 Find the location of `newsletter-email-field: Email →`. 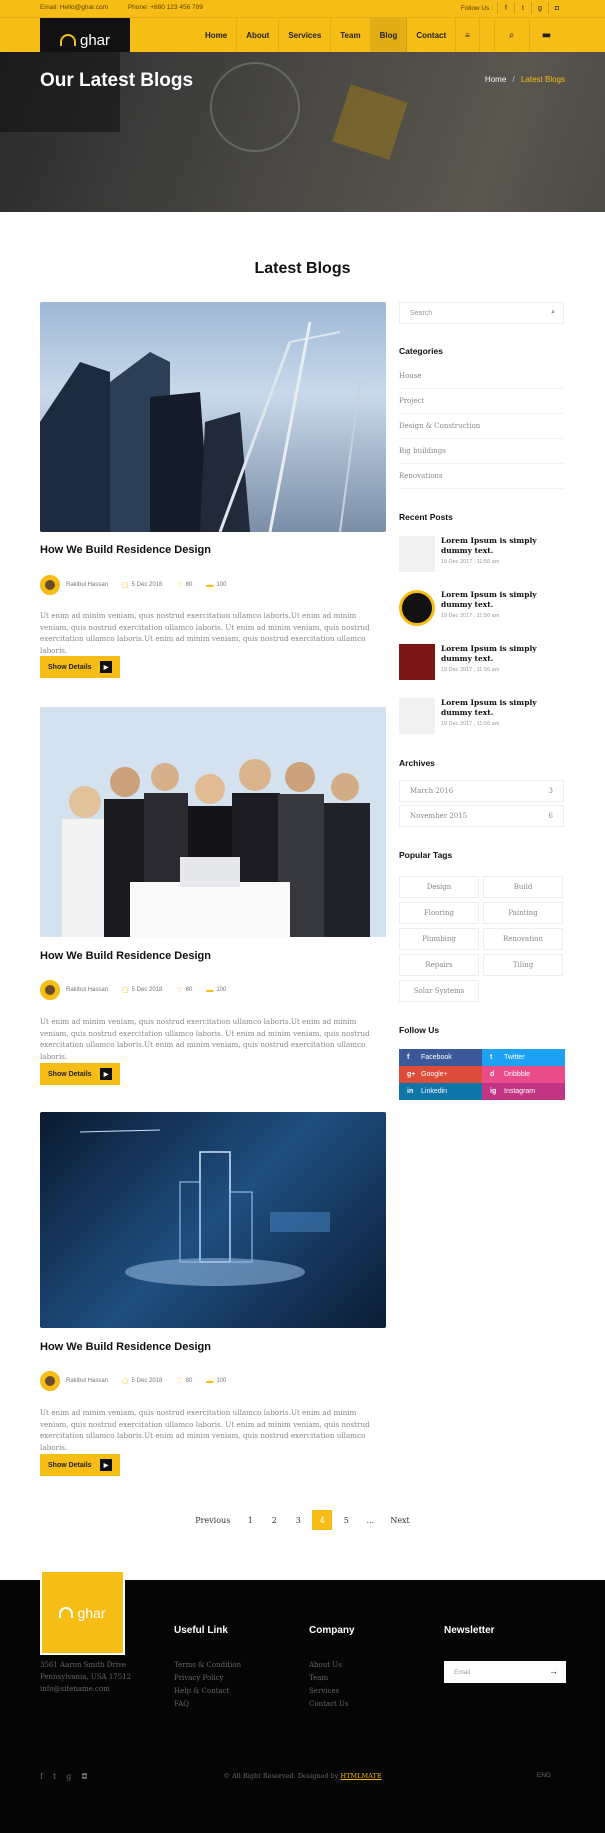

newsletter-email-field: Email → is located at coordinates (505, 1672).